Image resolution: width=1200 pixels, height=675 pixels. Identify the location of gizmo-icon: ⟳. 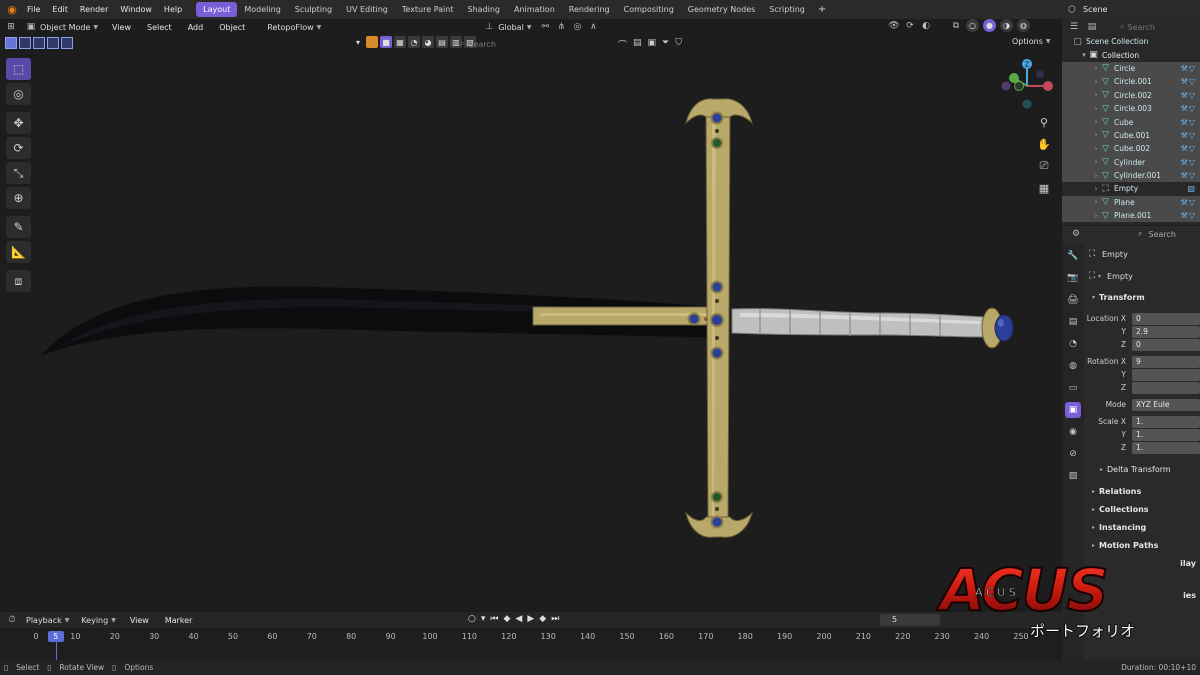
(910, 26).